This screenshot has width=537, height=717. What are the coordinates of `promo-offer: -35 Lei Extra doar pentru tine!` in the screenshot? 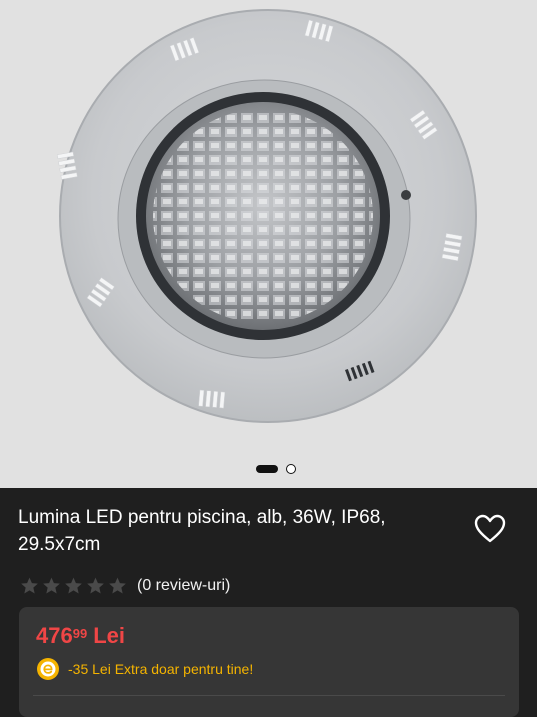 It's located at (144, 669).